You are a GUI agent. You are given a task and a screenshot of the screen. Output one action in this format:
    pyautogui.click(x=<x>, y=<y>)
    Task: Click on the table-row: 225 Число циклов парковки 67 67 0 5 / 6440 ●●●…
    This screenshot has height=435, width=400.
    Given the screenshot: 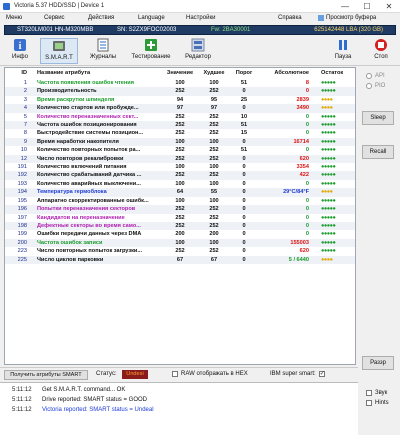 What is the action you would take?
    pyautogui.click(x=180, y=259)
    